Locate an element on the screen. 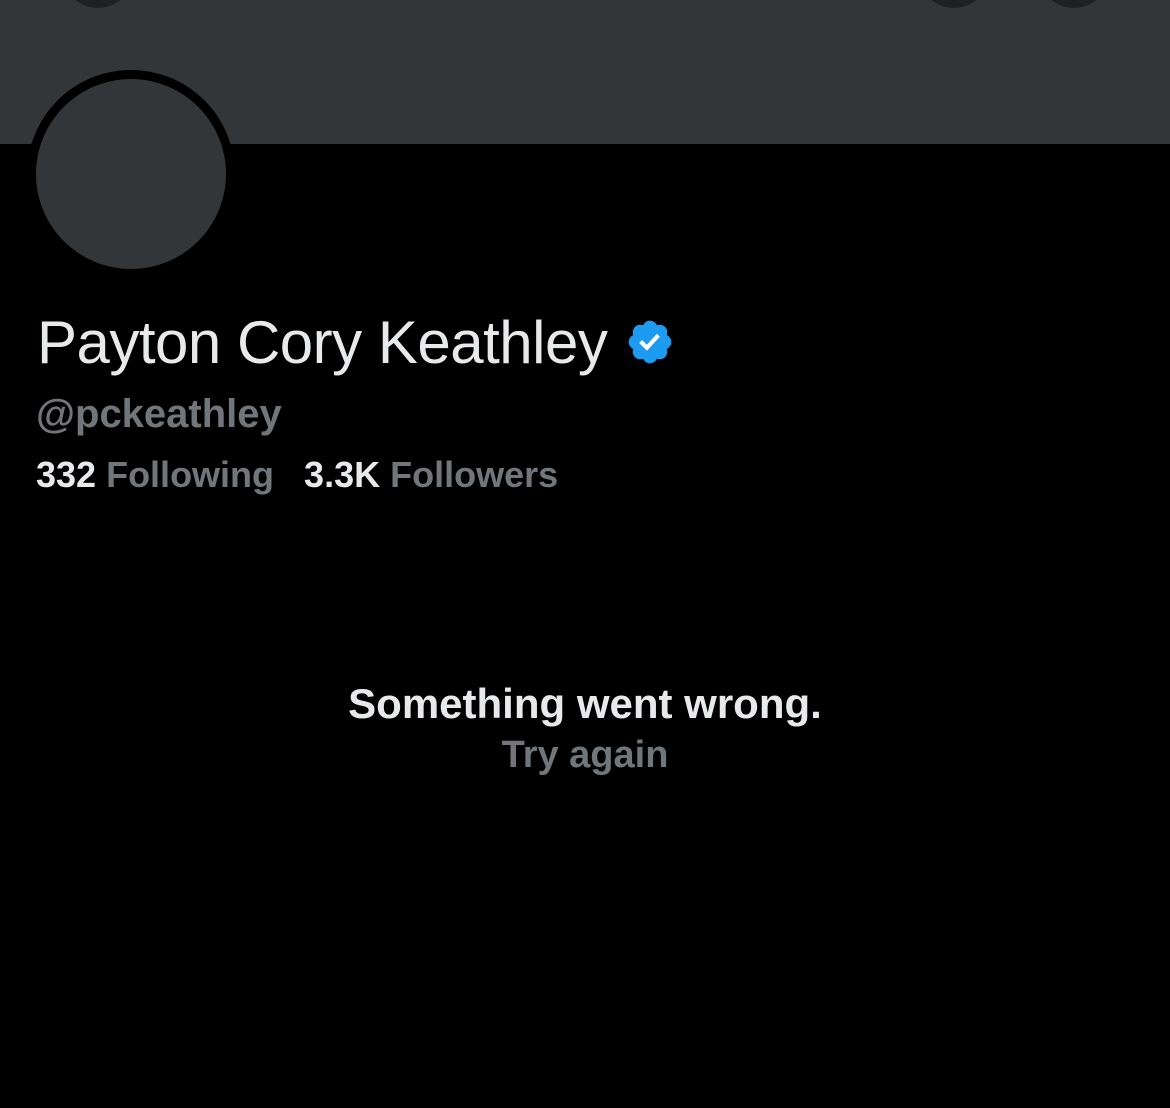 Image resolution: width=1170 pixels, height=1108 pixels. profile-name-row: Payton Cory Keathley is located at coordinates (356, 342).